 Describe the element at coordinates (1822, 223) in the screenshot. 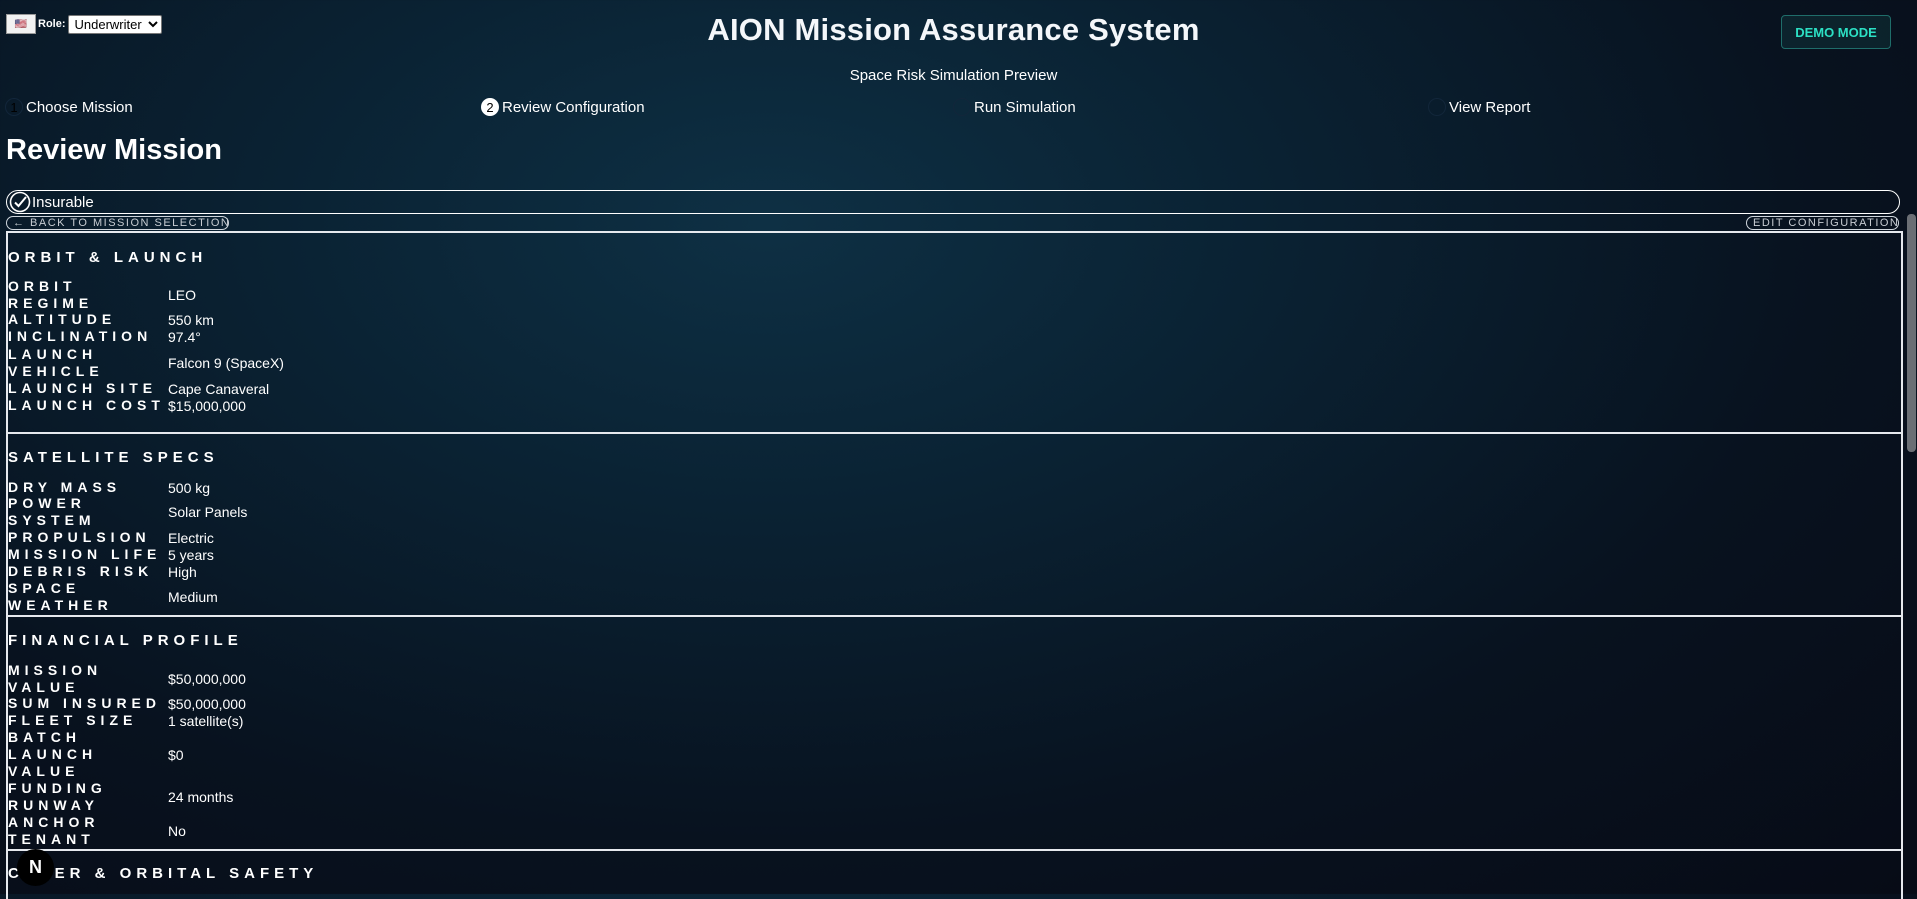

I see `edit-configuration-link: EDIT CONFIGURATION` at that location.